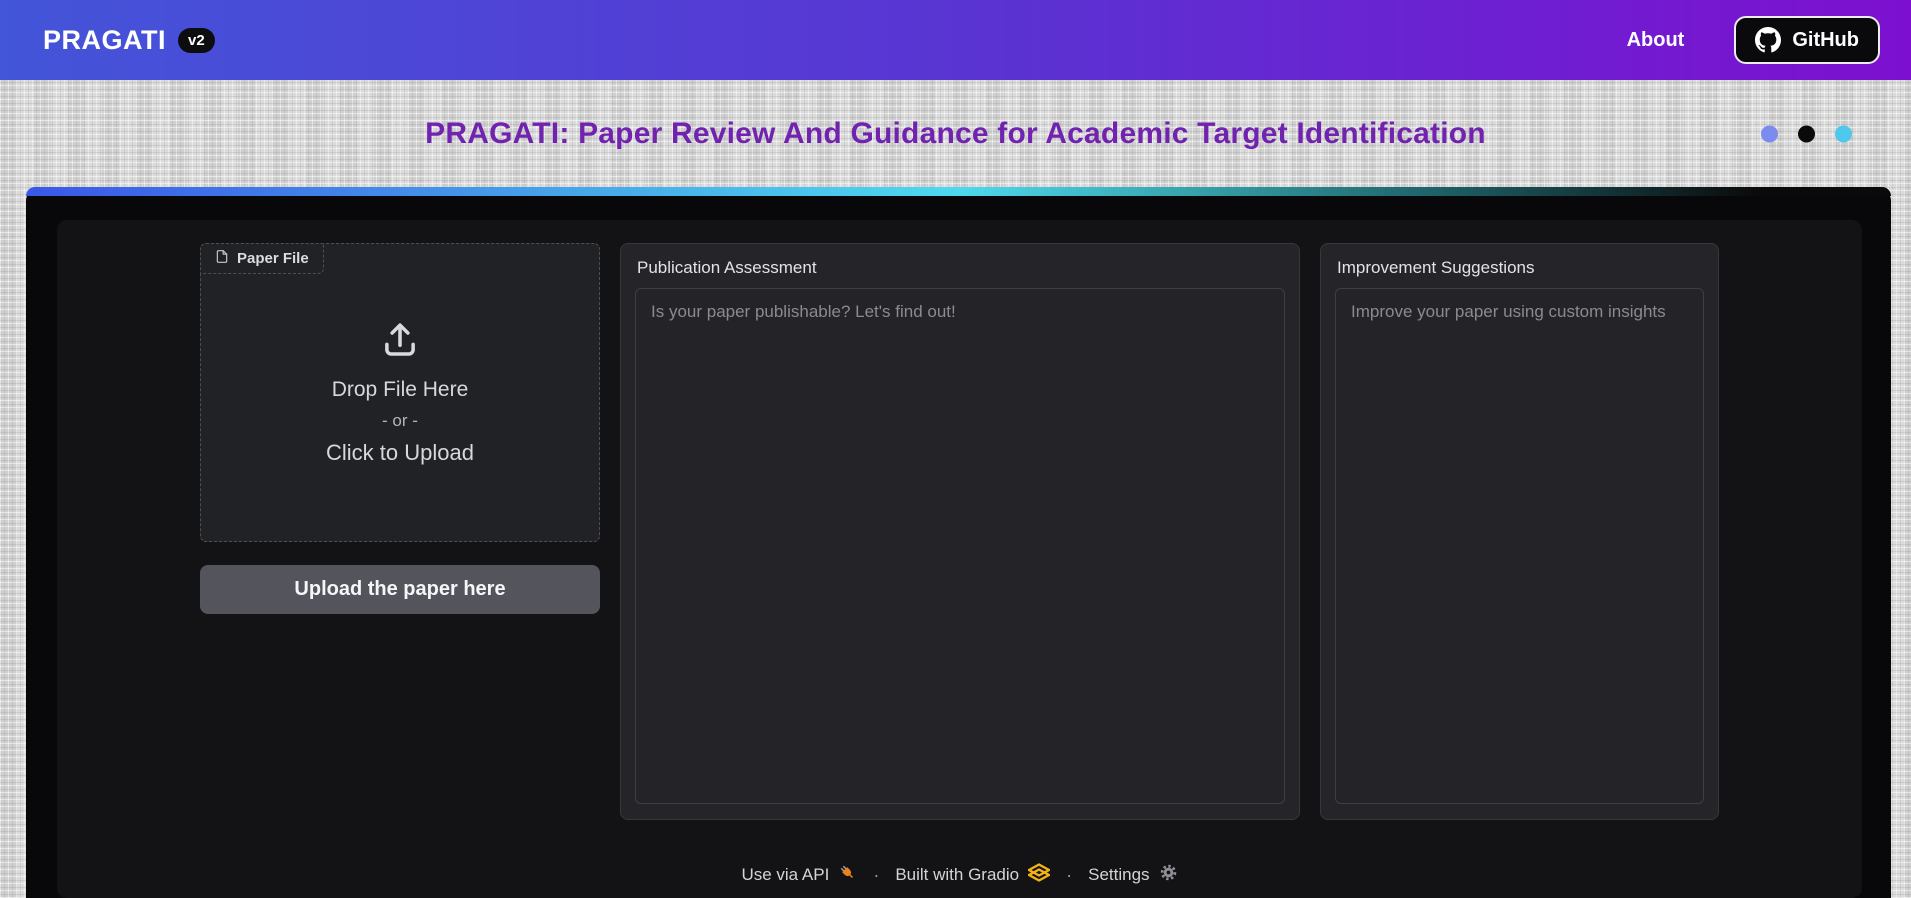  What do you see at coordinates (1825, 39) in the screenshot?
I see `github-button-label: GitHub` at bounding box center [1825, 39].